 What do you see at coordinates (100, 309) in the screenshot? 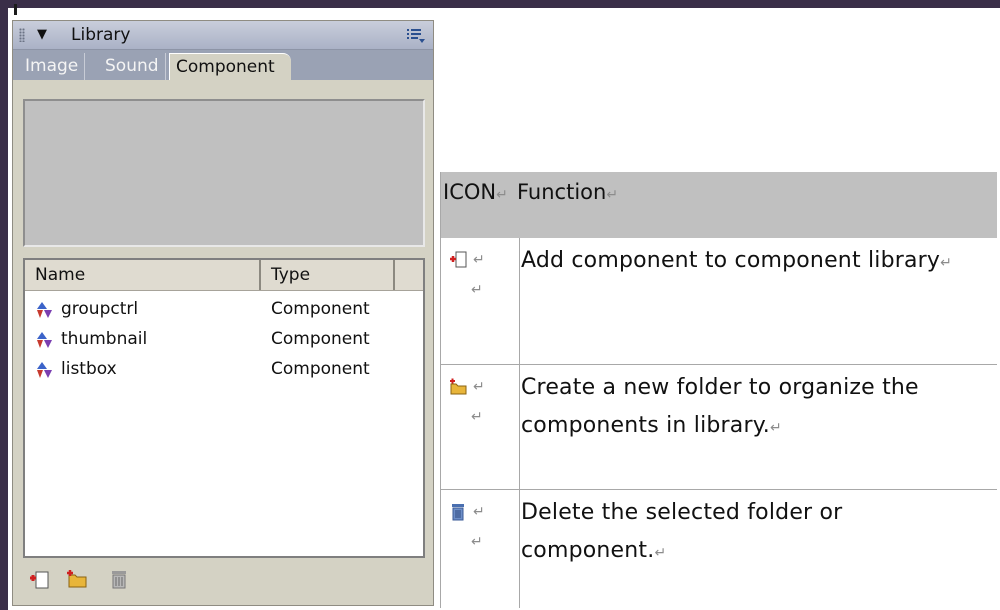
I see `item-name: groupctrl` at bounding box center [100, 309].